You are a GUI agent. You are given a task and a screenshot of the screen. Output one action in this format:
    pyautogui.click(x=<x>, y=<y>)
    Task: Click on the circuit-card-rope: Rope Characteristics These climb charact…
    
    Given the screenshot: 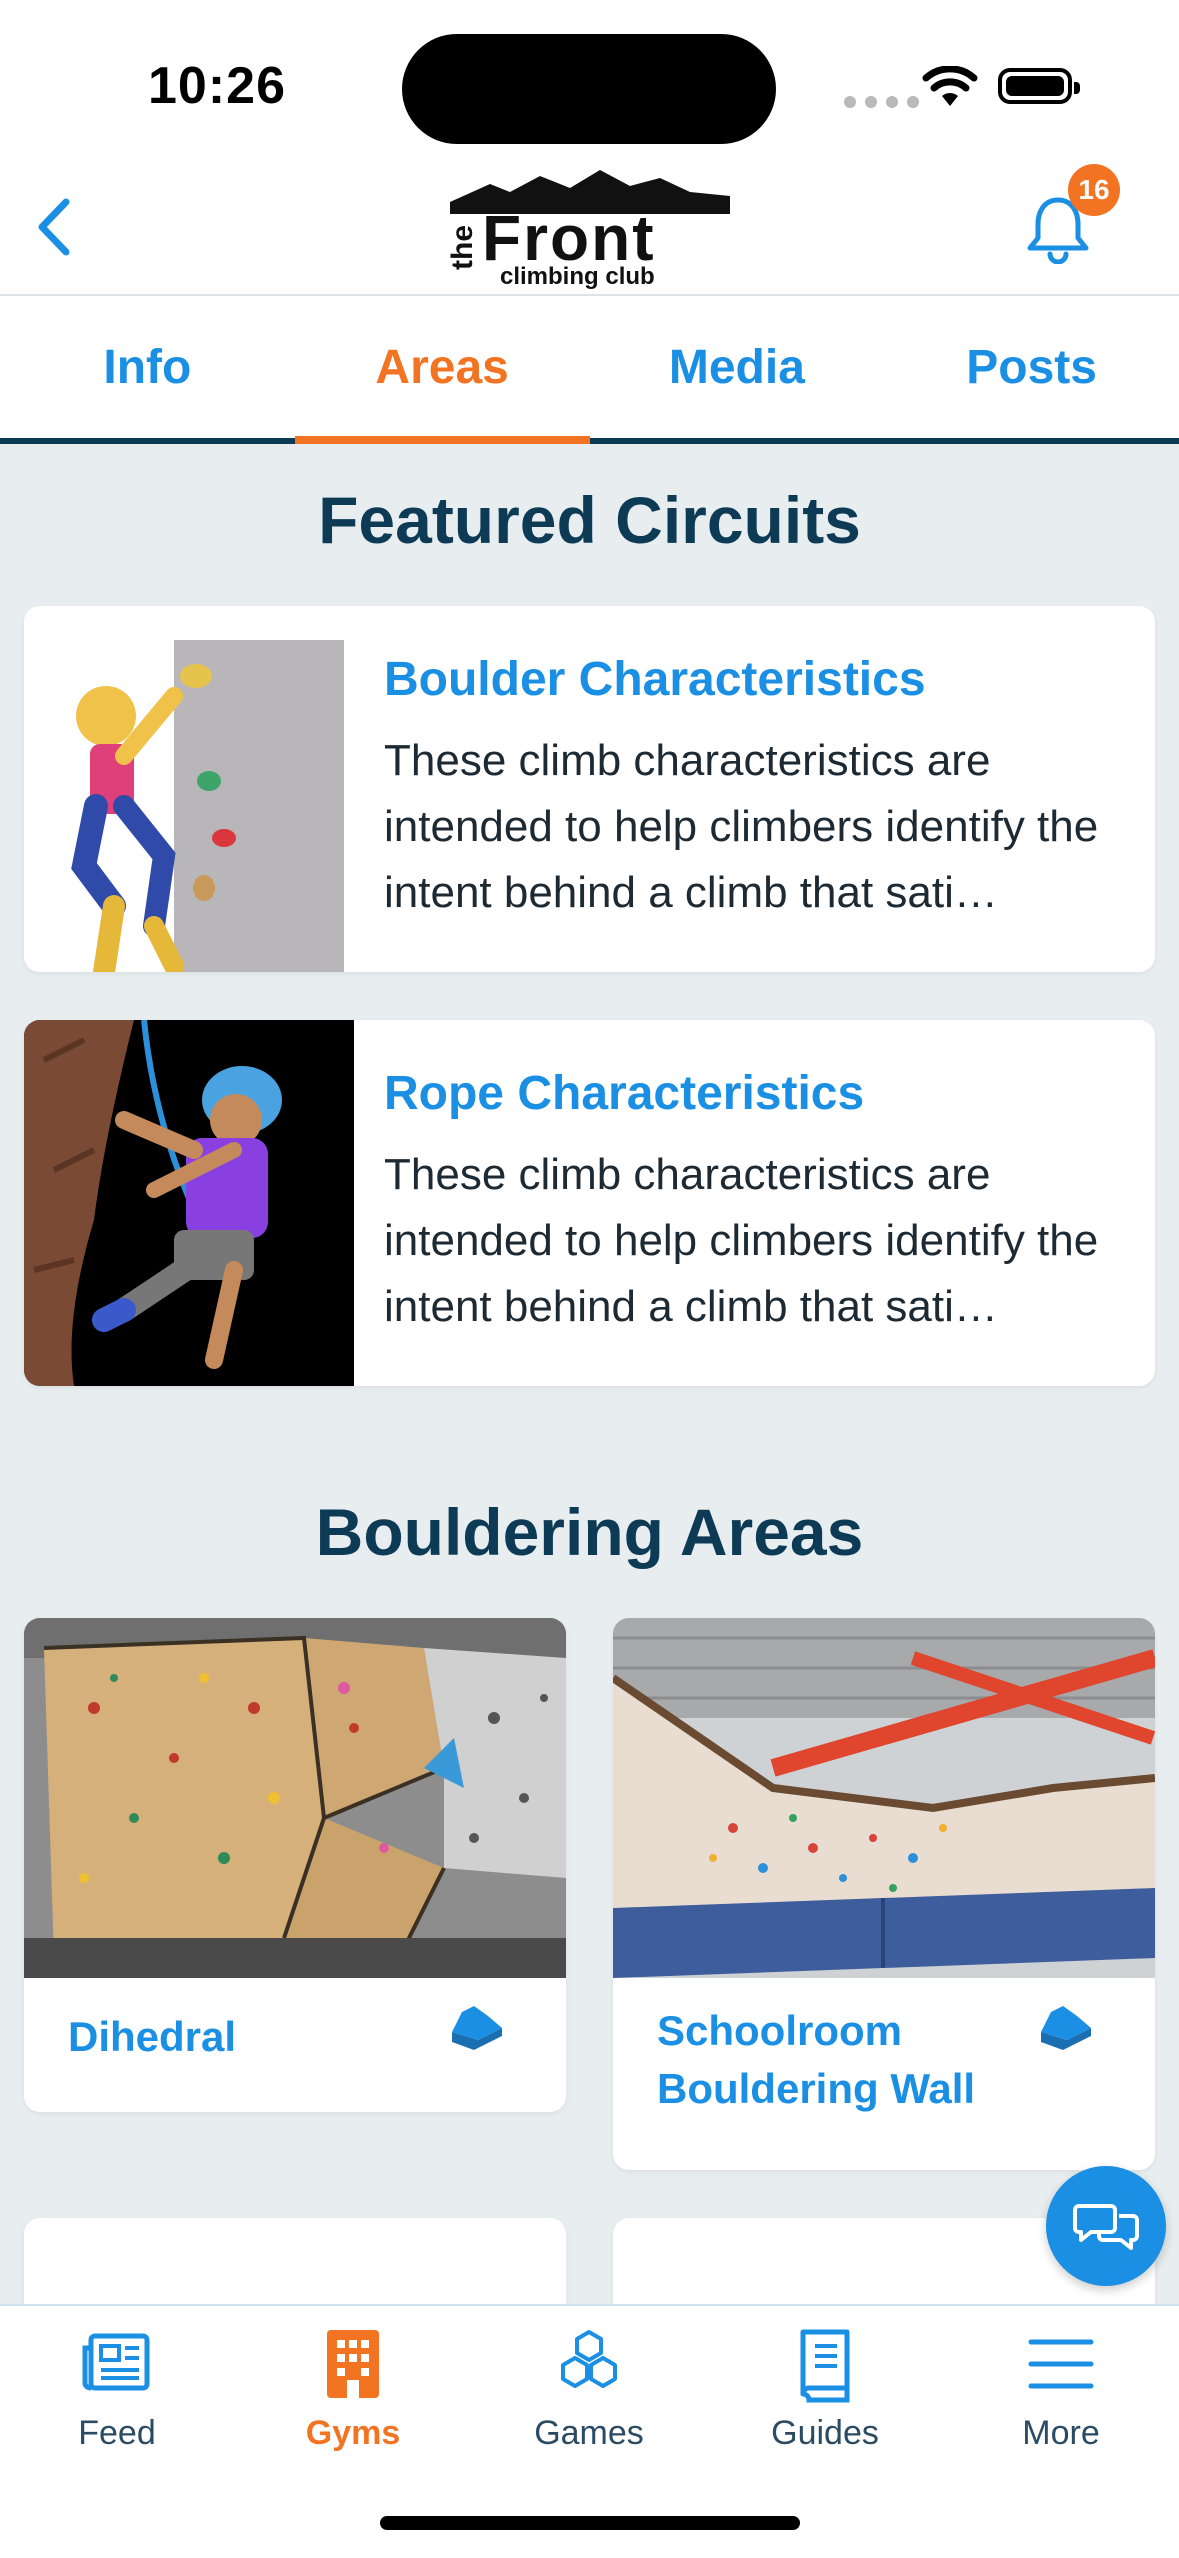 What is the action you would take?
    pyautogui.click(x=589, y=1203)
    